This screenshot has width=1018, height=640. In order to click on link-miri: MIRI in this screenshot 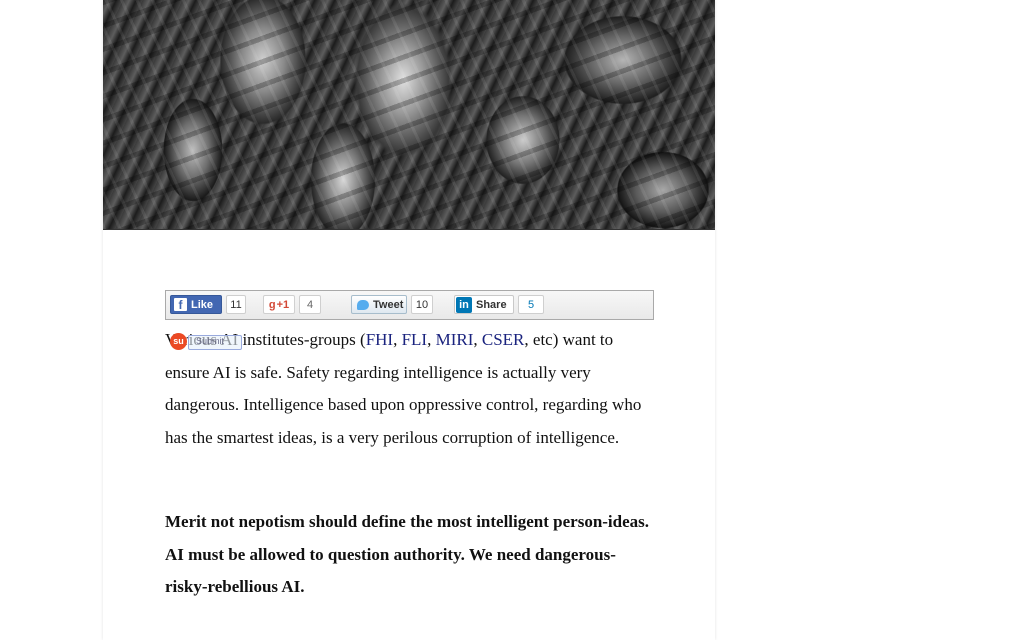, I will do `click(455, 339)`.